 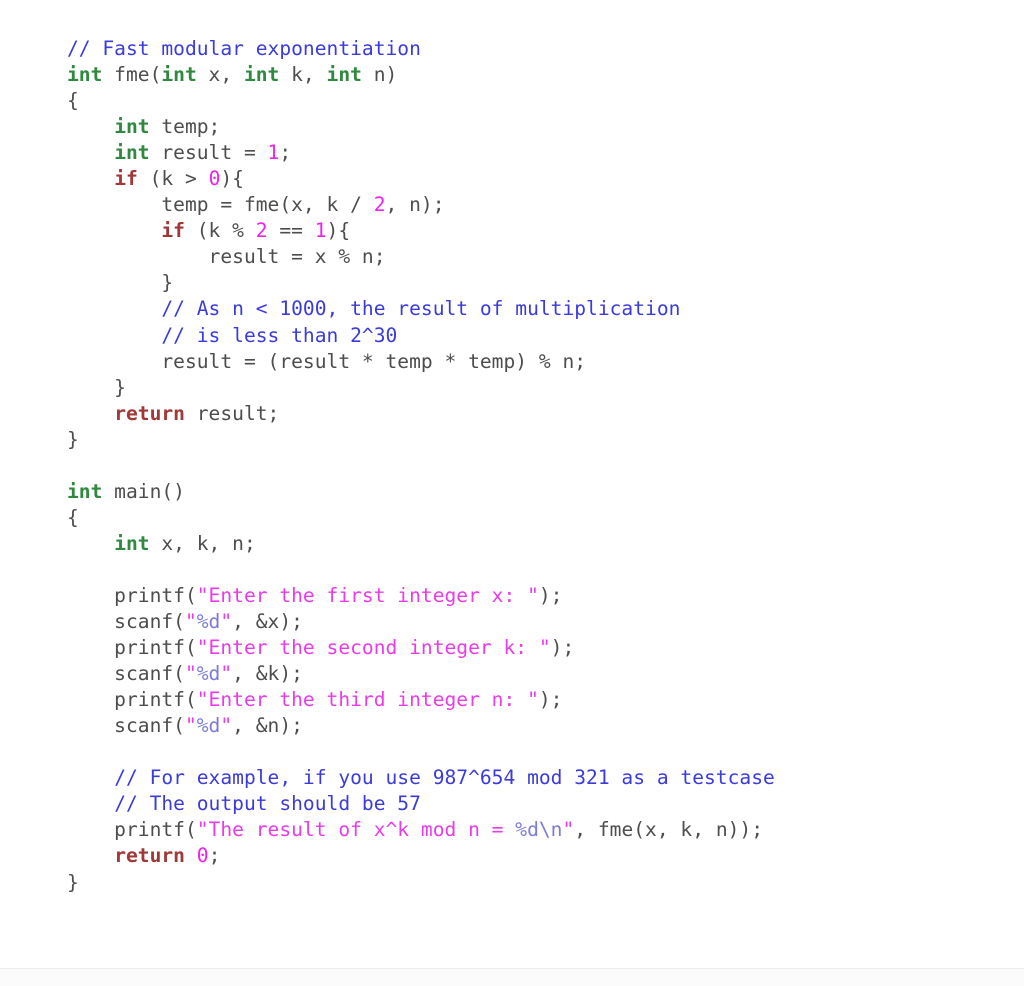 I want to click on code-token-plain: result = (result * temp * temp) % n;, so click(x=327, y=361).